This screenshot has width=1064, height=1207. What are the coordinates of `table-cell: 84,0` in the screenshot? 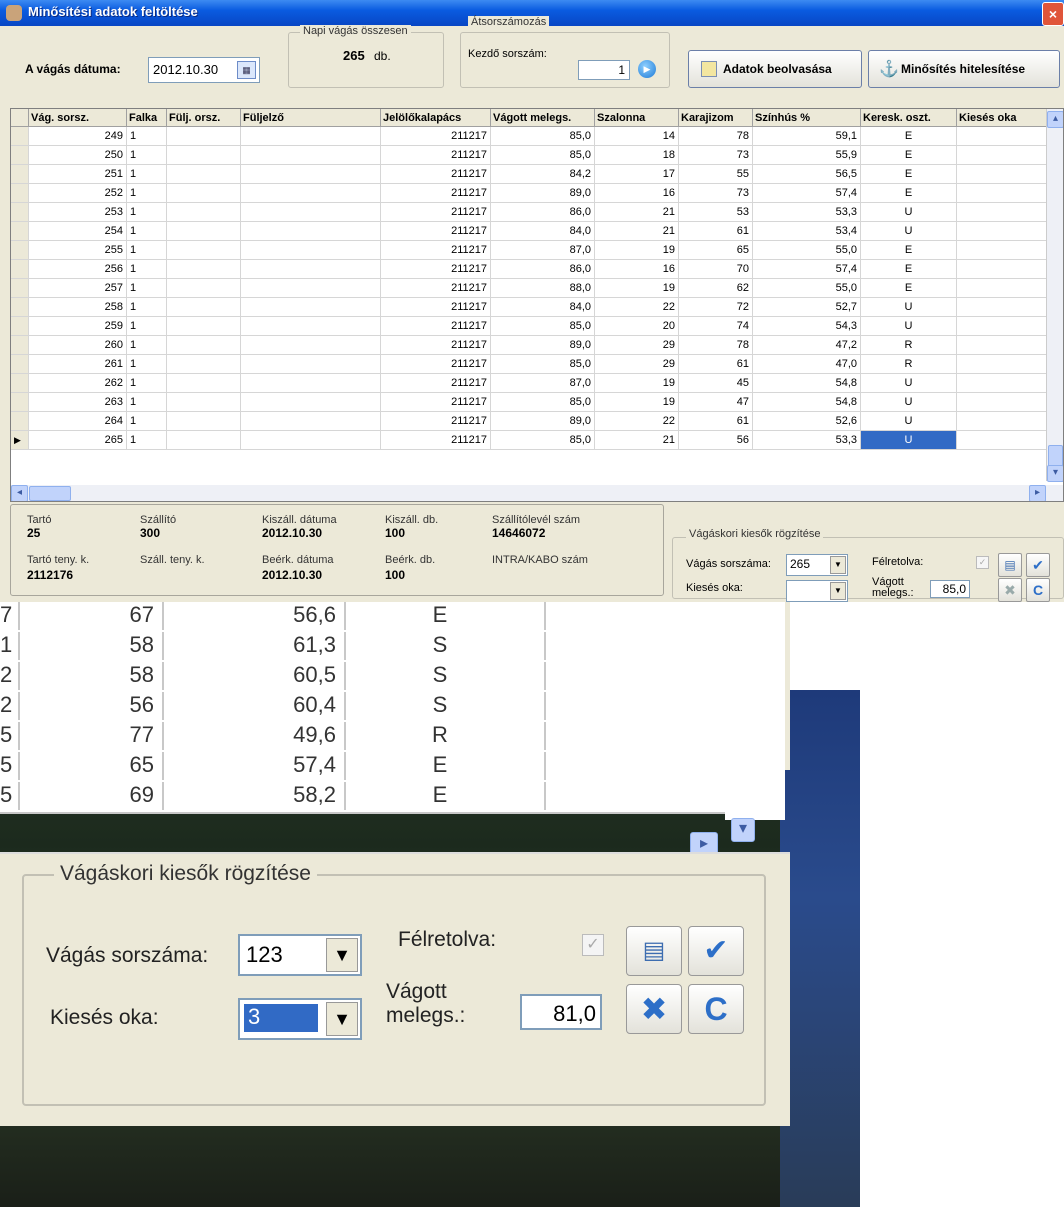 It's located at (543, 231).